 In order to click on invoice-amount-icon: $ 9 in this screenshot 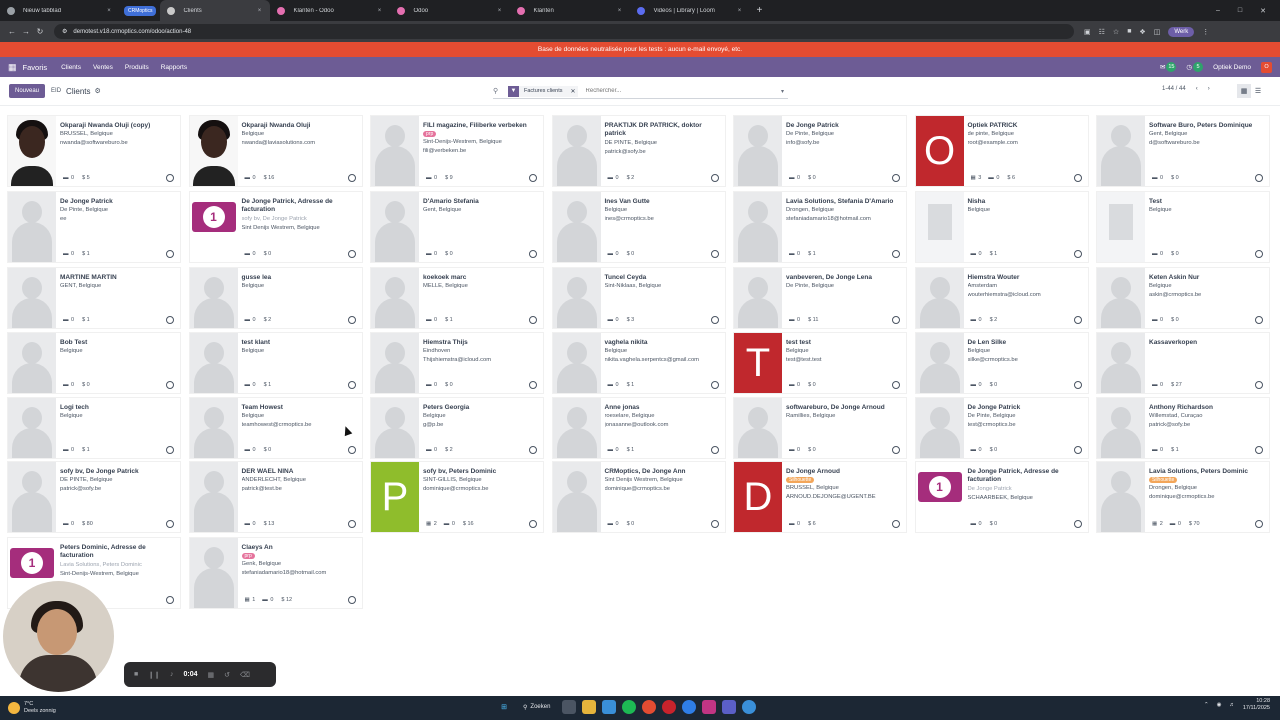, I will do `click(448, 178)`.